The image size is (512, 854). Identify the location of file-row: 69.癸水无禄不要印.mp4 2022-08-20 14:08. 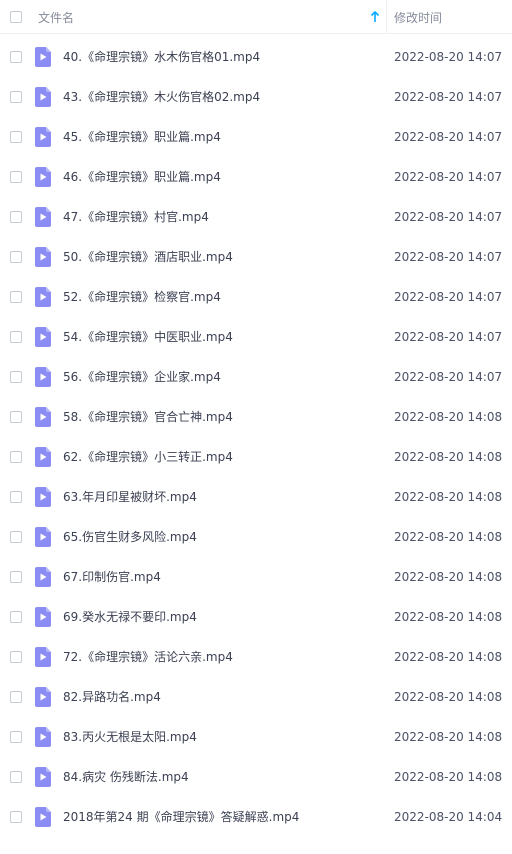
(256, 617).